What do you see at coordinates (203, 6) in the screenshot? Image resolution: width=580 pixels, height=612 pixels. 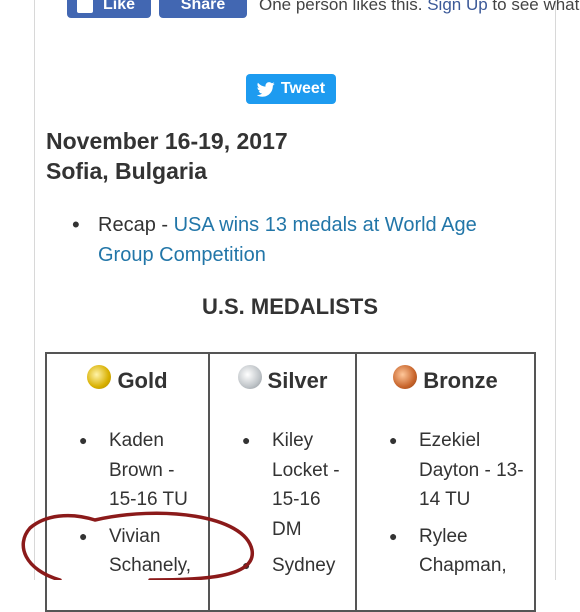 I see `share-label: Share` at bounding box center [203, 6].